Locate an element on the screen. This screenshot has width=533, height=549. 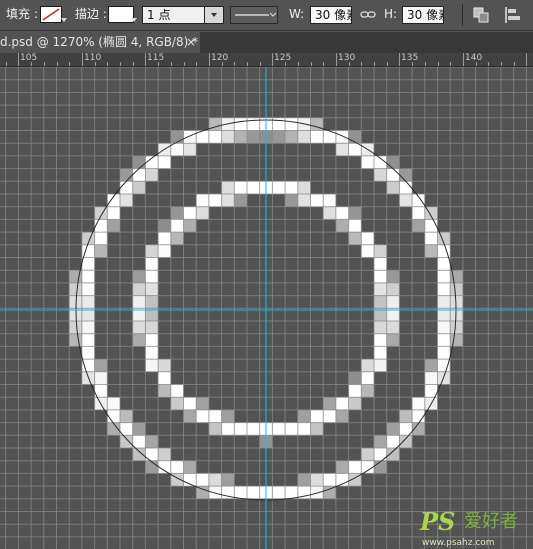
height-field: 30 像素 is located at coordinates (423, 15).